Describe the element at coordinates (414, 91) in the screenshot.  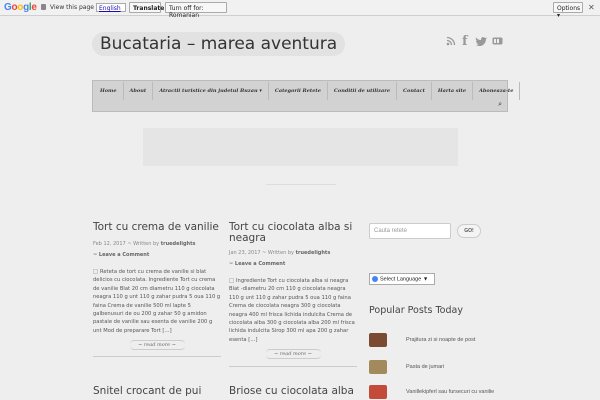
I see `nav-item-contact: Contact` at that location.